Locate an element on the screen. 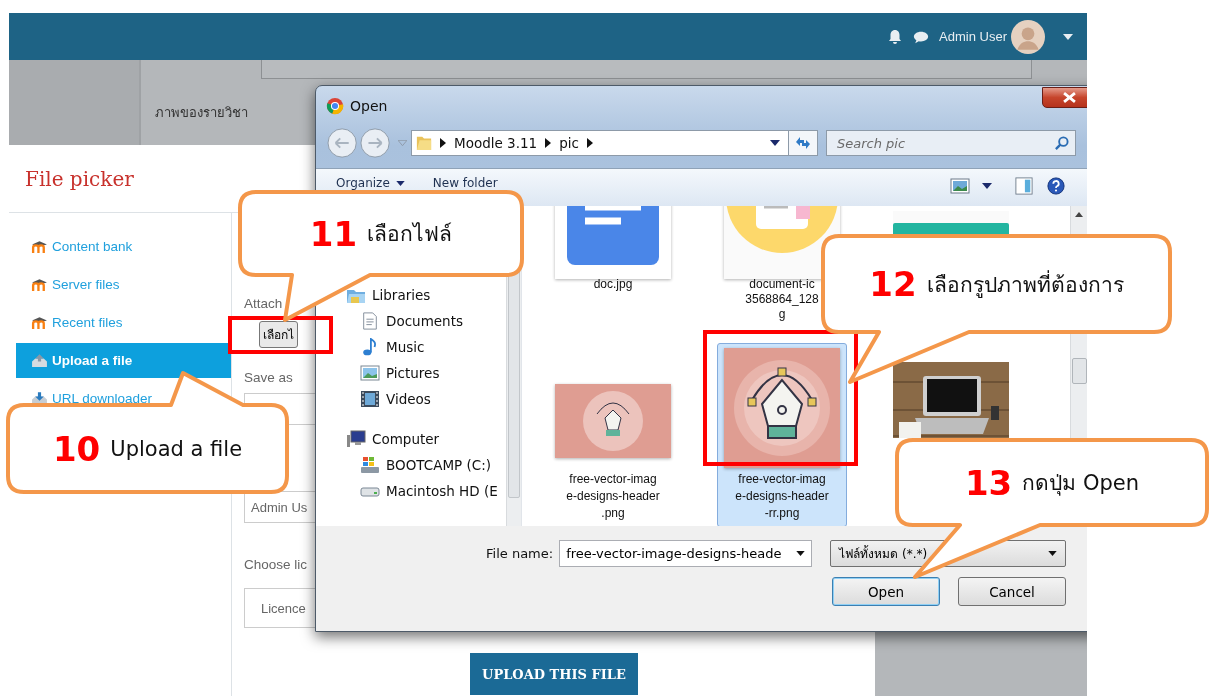 Image resolution: width=1209 pixels, height=696 pixels. nav-item: Videos is located at coordinates (426, 399).